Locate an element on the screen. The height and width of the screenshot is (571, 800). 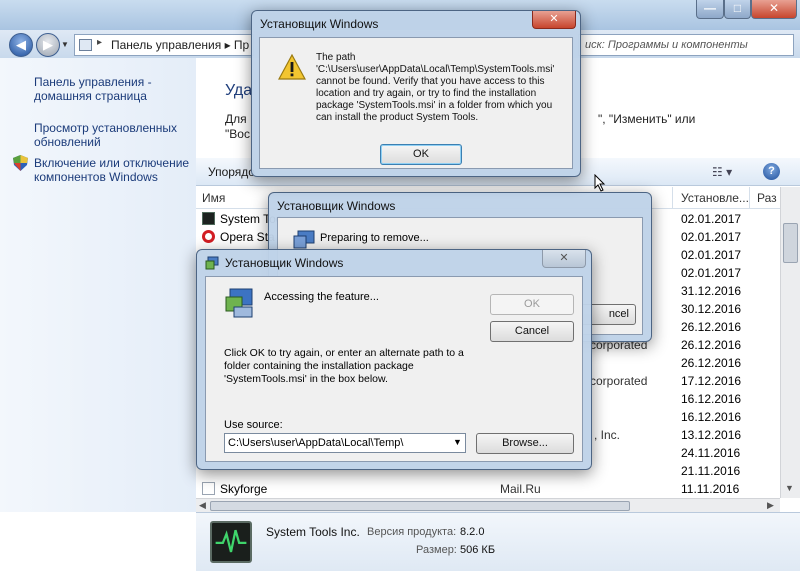
history-dropdown-icon: ▼ is located at coordinates (65, 44).